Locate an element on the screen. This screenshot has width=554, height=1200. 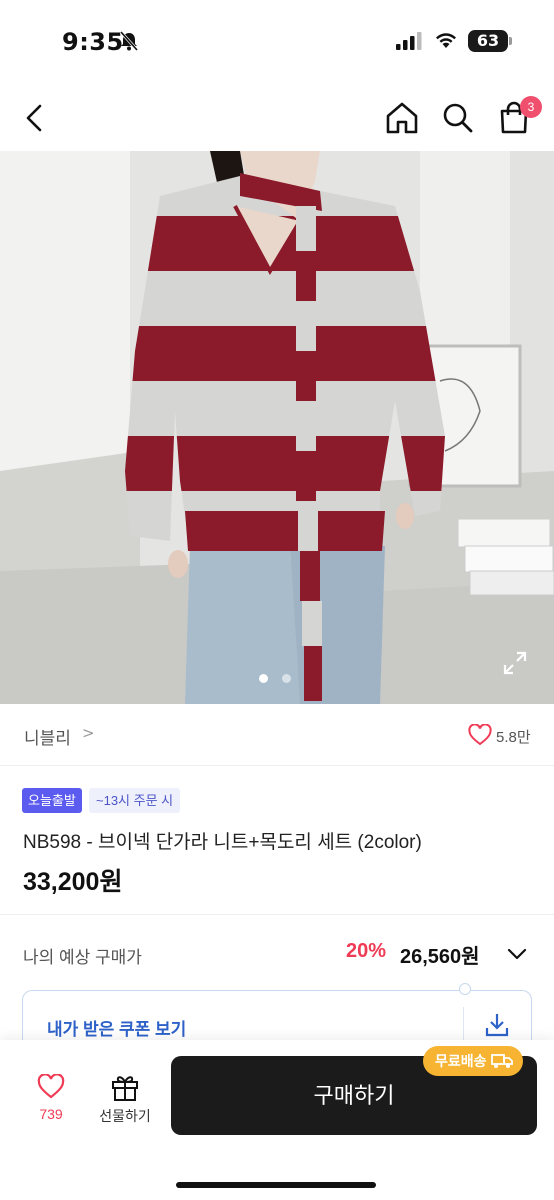
order-cutoff-badge: ~13시 주문 시 is located at coordinates (135, 800).